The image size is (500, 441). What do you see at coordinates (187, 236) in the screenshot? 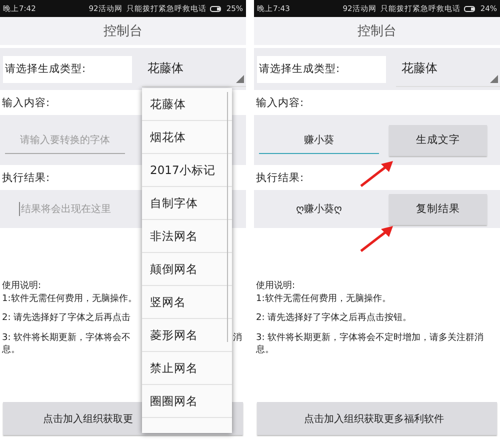
I see `dropdown-item: 非法网名` at bounding box center [187, 236].